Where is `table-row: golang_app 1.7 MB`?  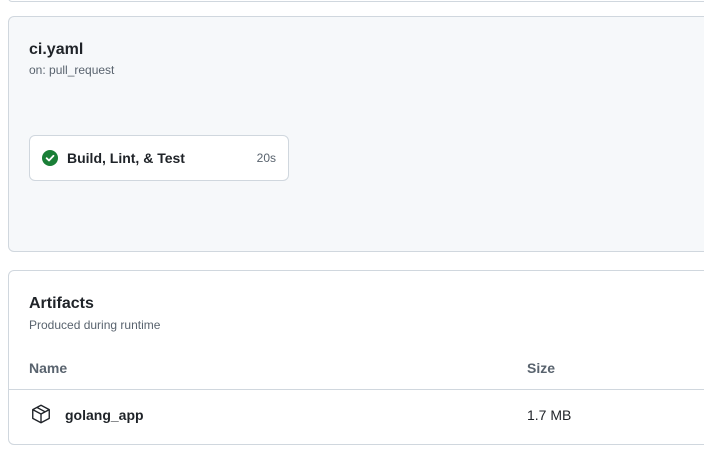 table-row: golang_app 1.7 MB is located at coordinates (356, 417).